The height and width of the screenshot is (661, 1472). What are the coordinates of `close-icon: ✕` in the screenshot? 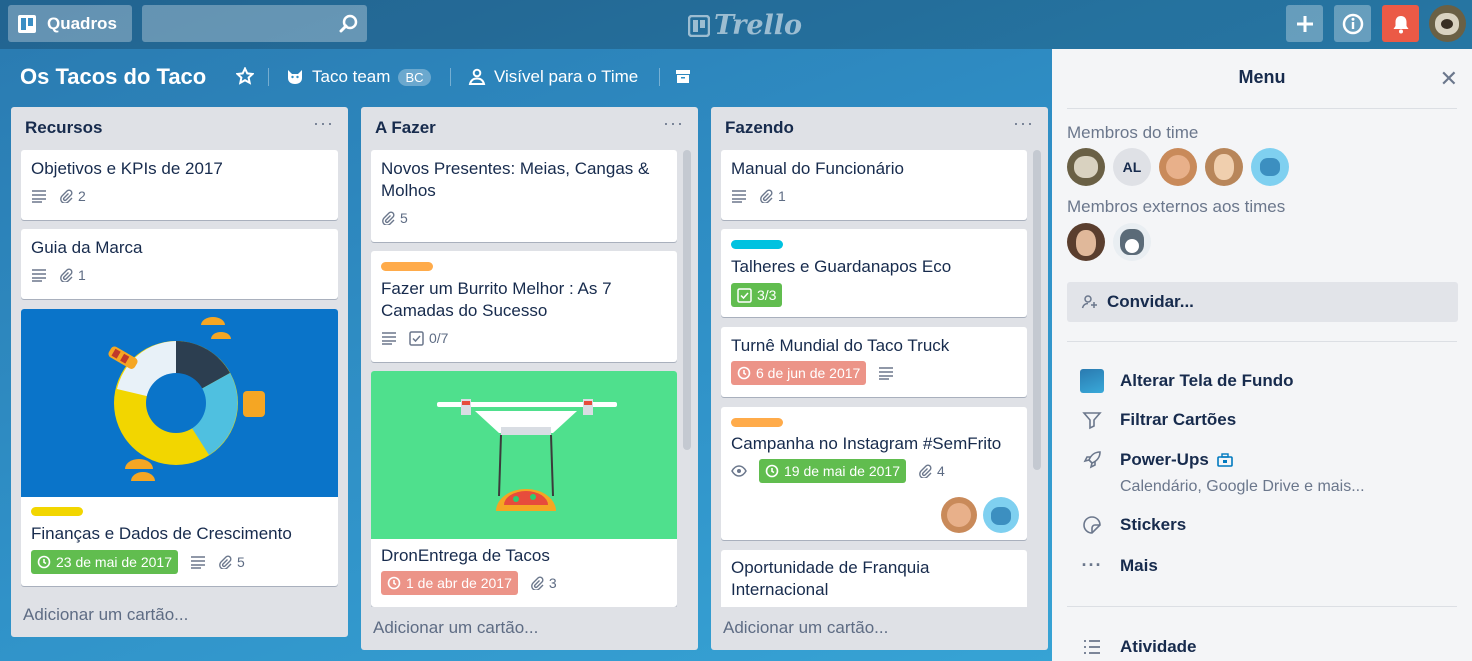 It's located at (1449, 79).